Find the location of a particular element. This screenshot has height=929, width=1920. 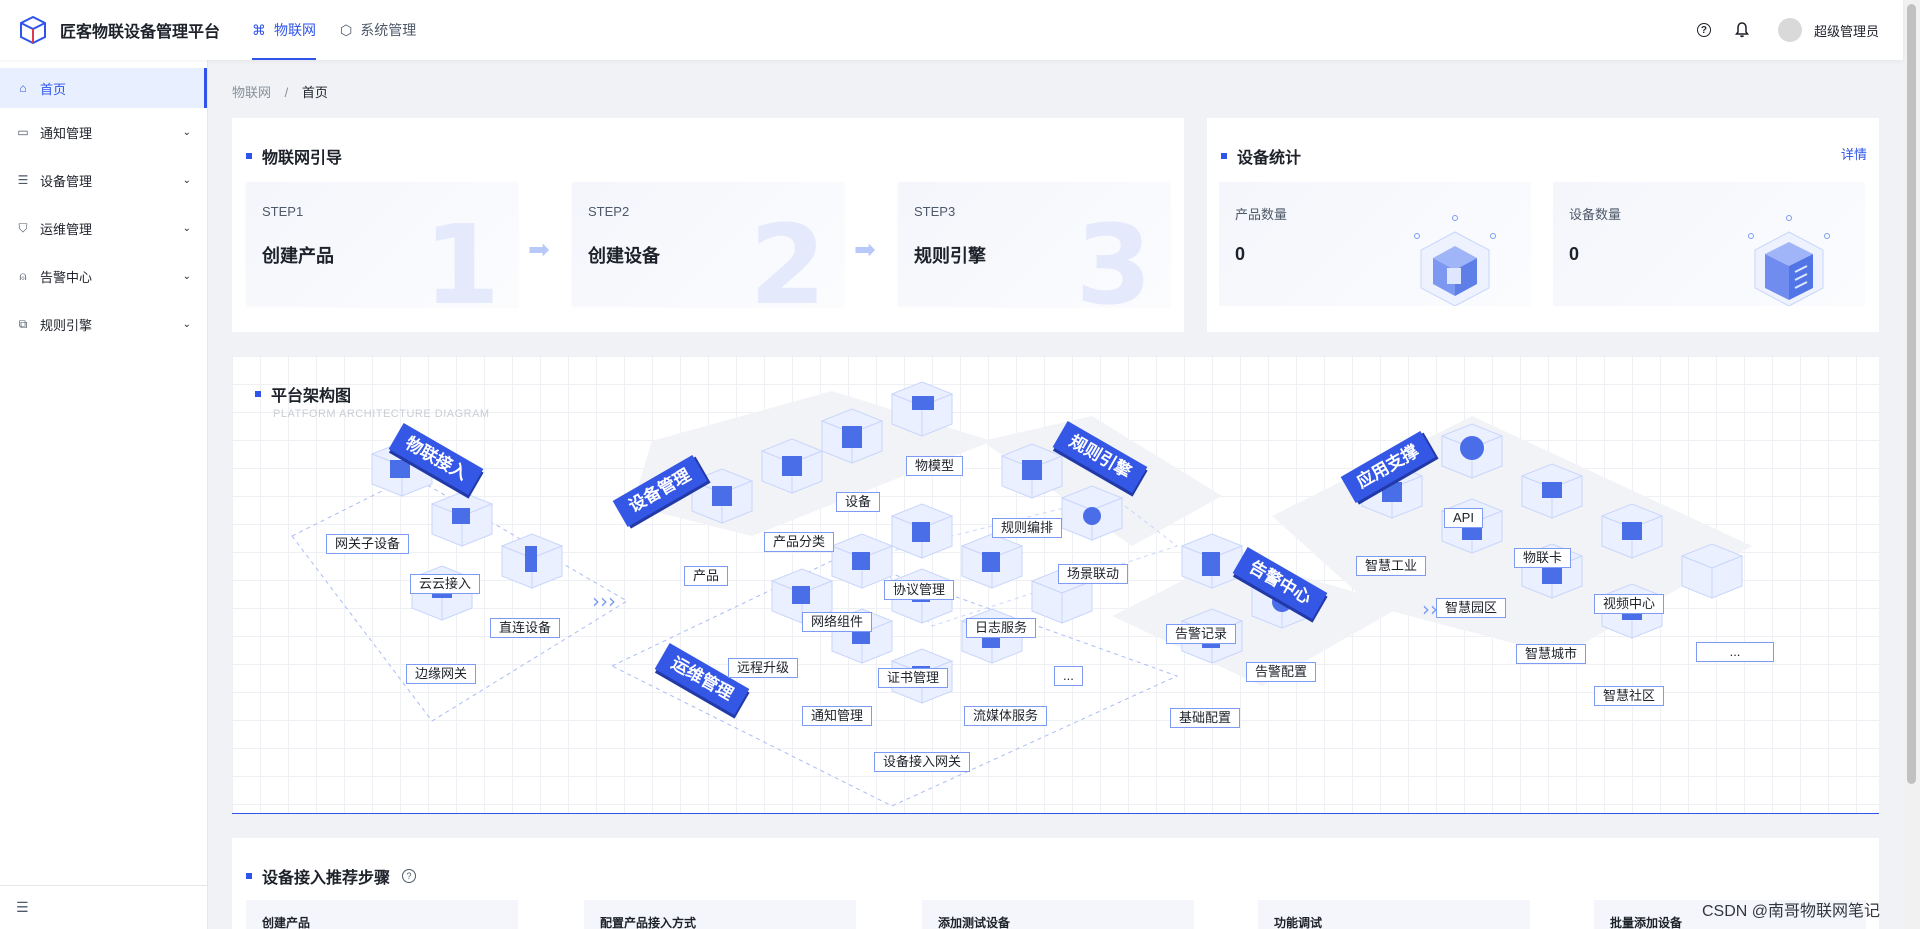

user-name: 超级管理员 is located at coordinates (1846, 30).